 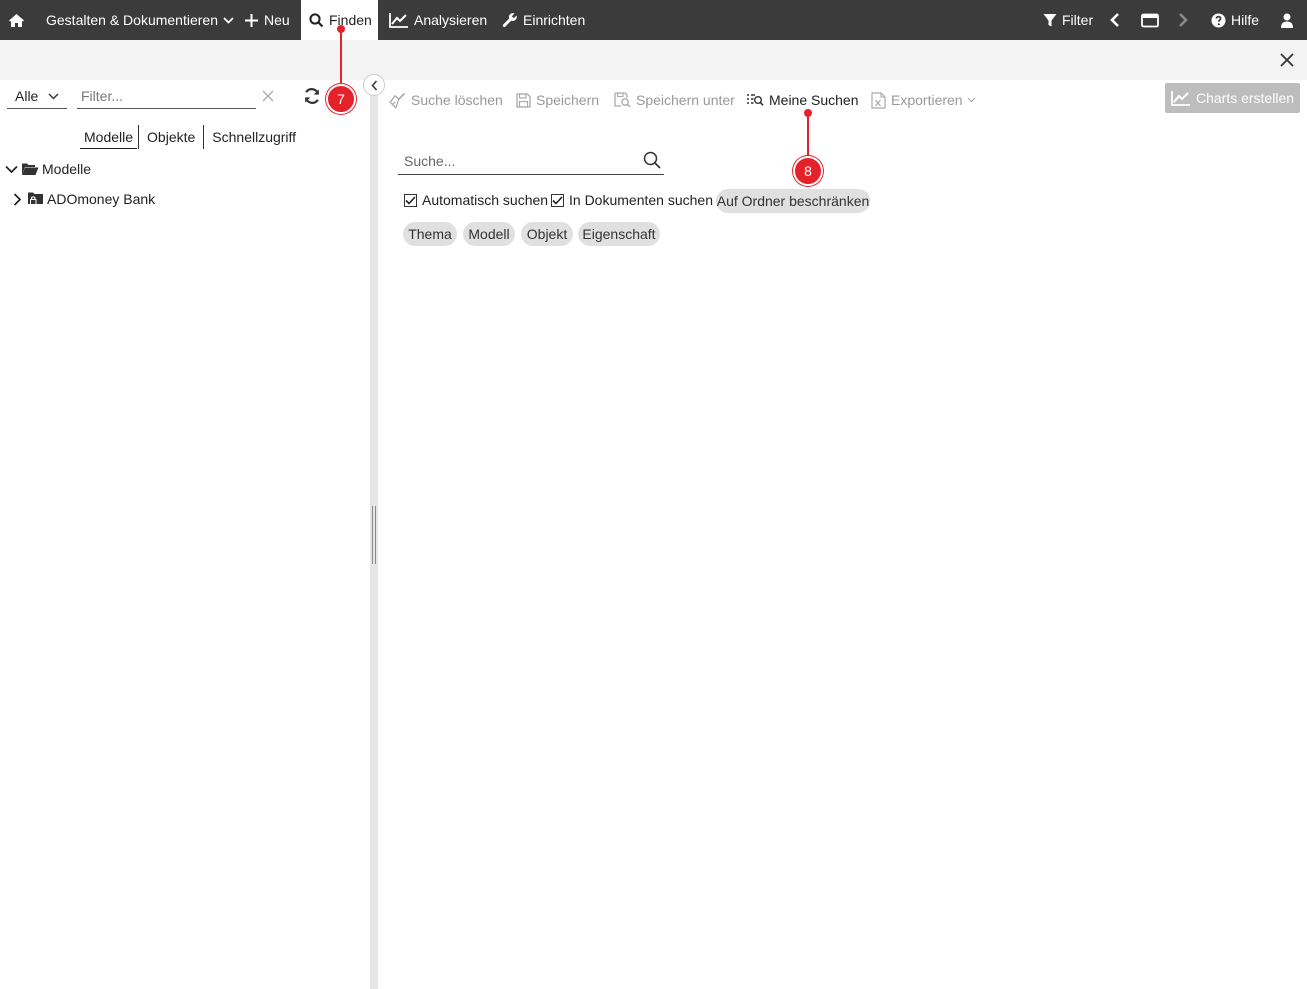 I want to click on window-button, so click(x=1150, y=20).